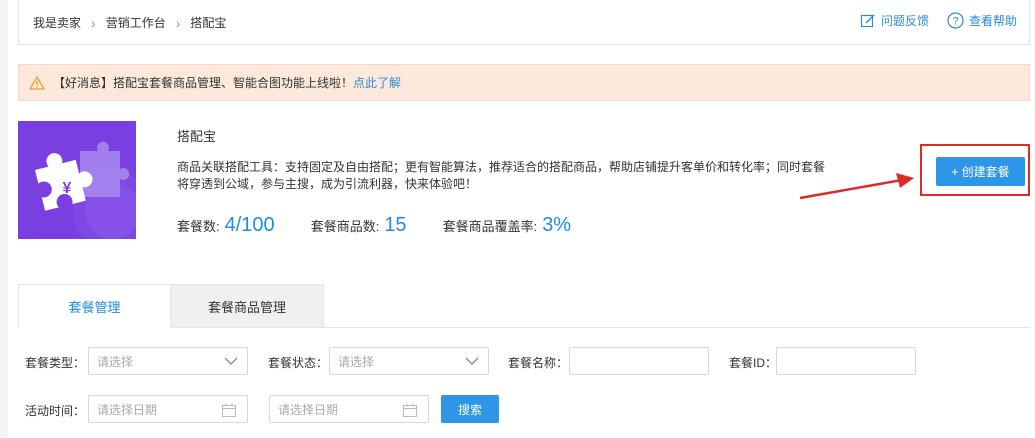 Image resolution: width=1035 pixels, height=438 pixels. I want to click on stat-coverage: 套餐商品覆盖率: 3%, so click(507, 225).